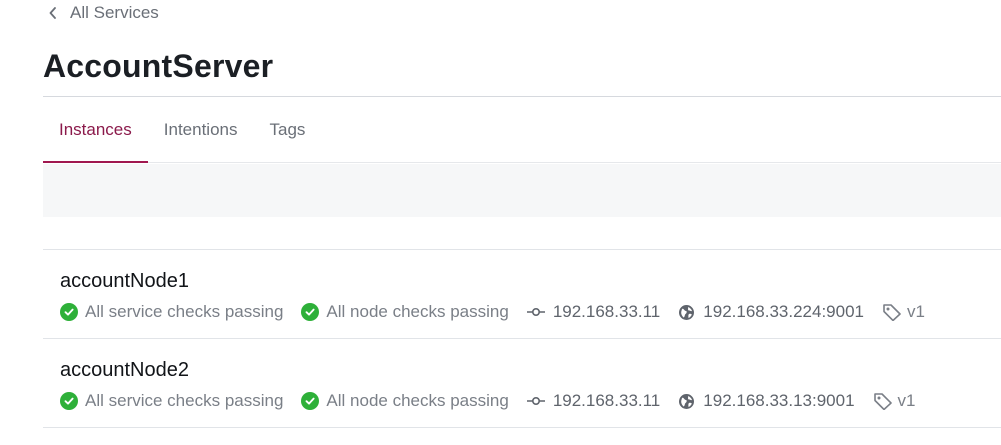 Image resolution: width=1001 pixels, height=445 pixels. I want to click on page-title: AccountServer, so click(158, 66).